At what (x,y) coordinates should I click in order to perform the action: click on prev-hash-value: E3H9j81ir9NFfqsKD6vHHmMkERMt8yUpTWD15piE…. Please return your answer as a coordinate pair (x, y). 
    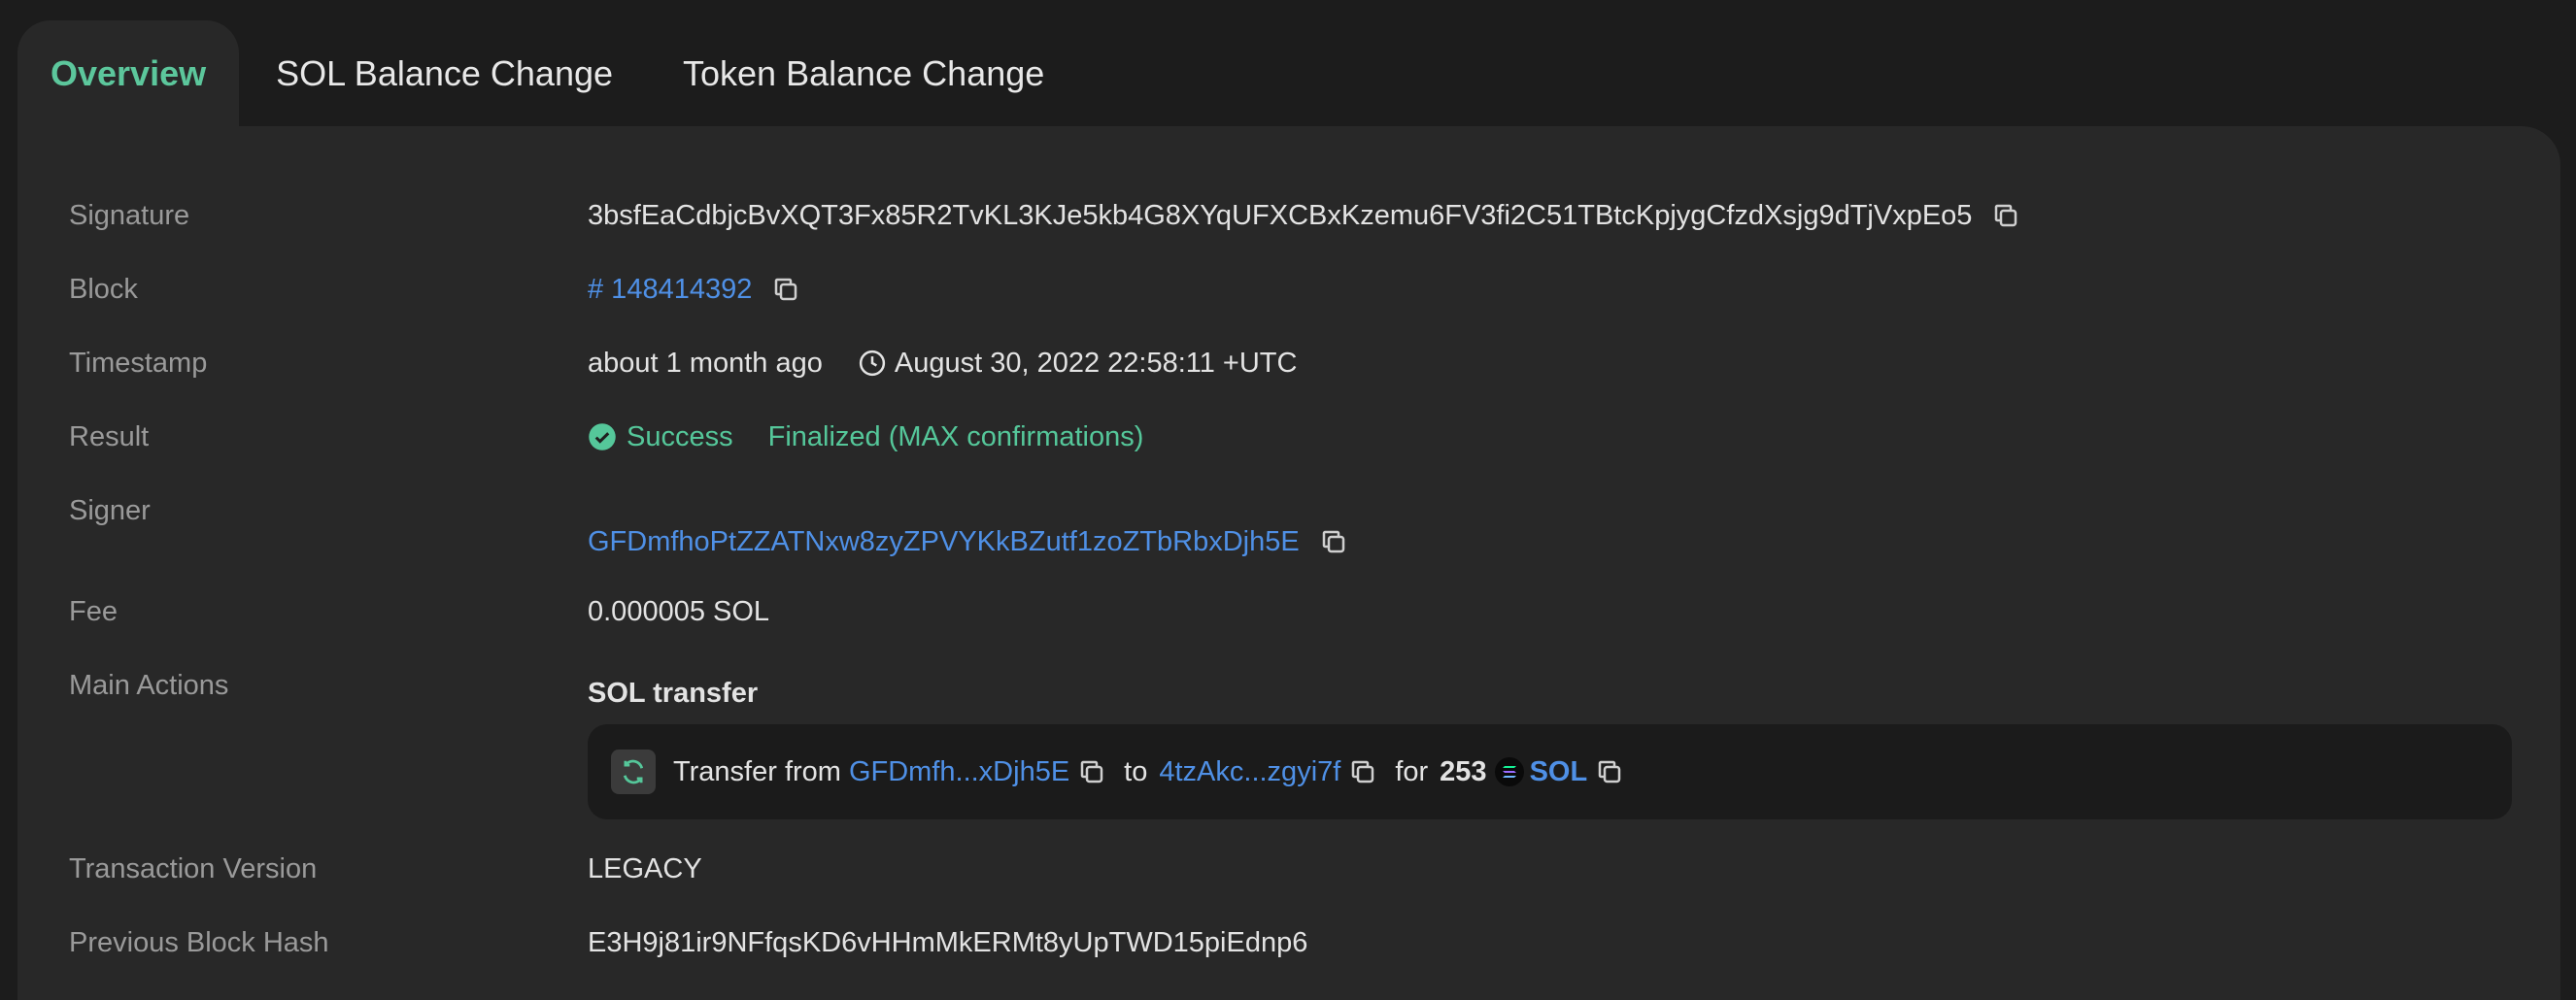
    Looking at the image, I should click on (948, 942).